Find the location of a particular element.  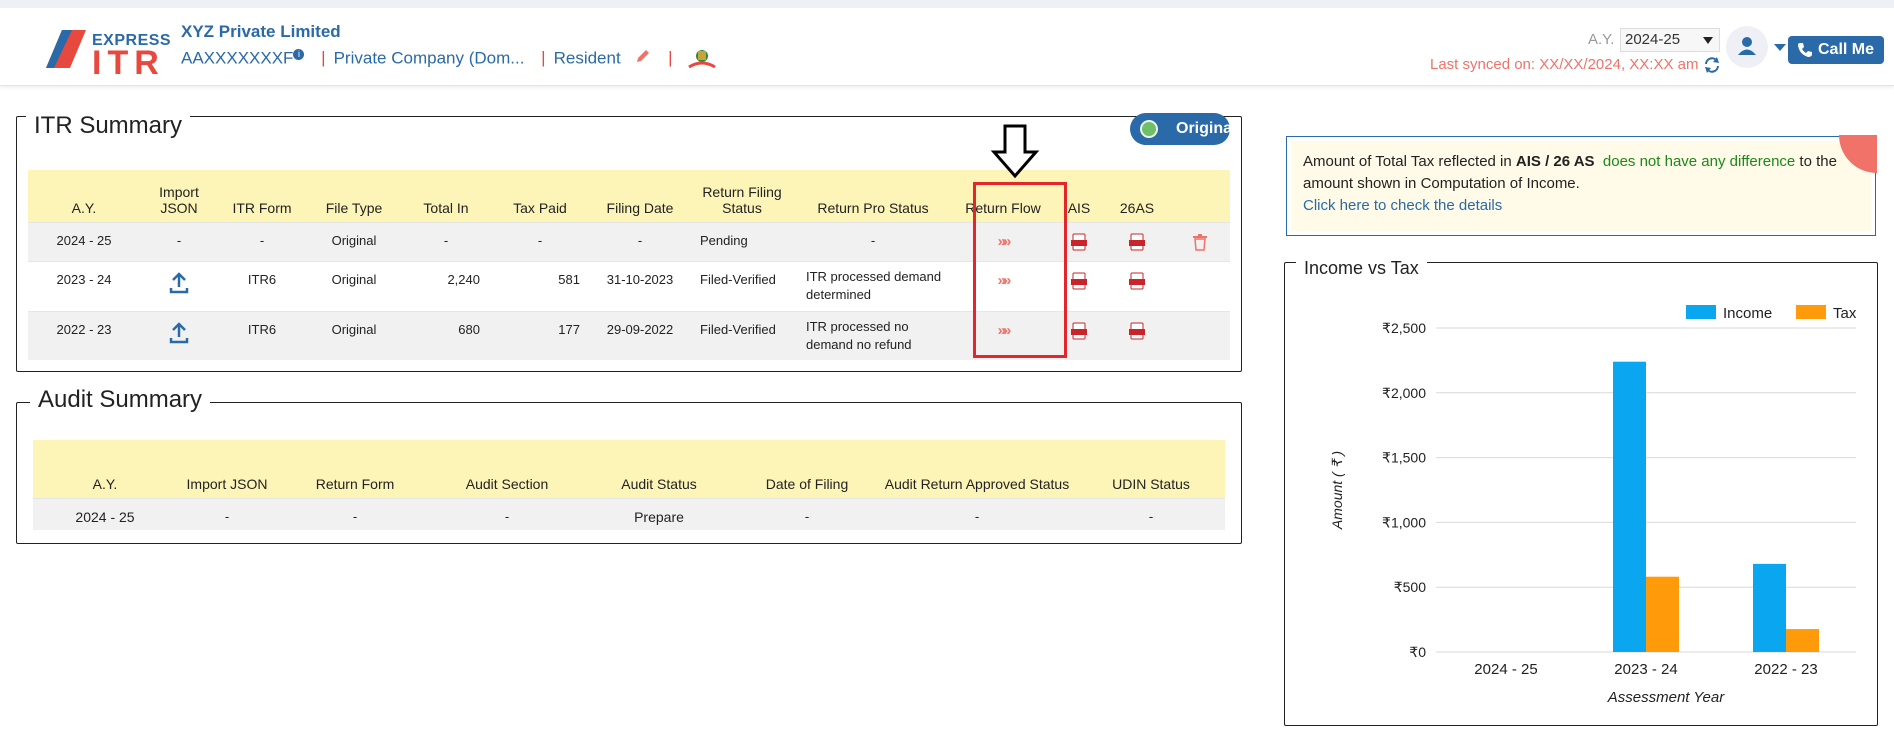

col-udin-status: UDIN Status is located at coordinates (1151, 469).